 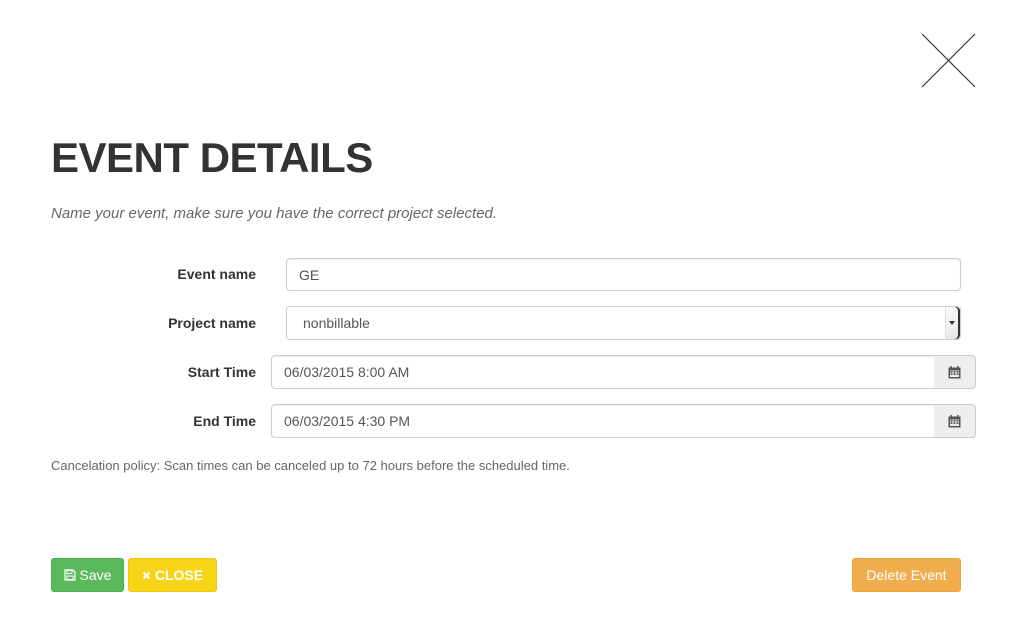 I want to click on floppy-disk-icon, so click(x=69, y=575).